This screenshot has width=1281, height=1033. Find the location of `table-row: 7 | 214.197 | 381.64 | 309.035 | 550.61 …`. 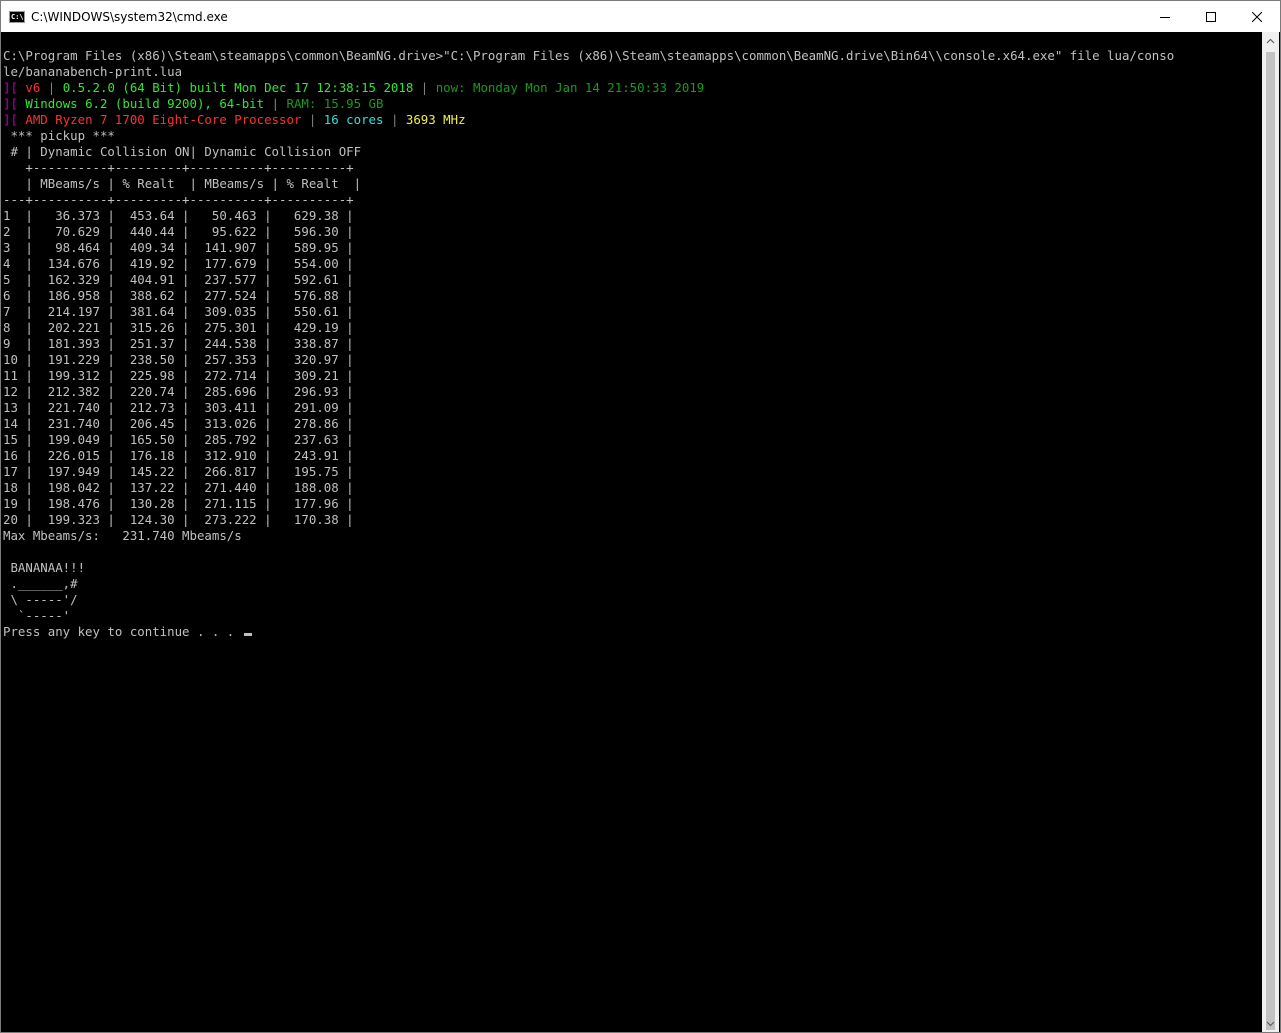

table-row: 7 | 214.197 | 381.64 | 309.035 | 550.61 … is located at coordinates (178, 311).